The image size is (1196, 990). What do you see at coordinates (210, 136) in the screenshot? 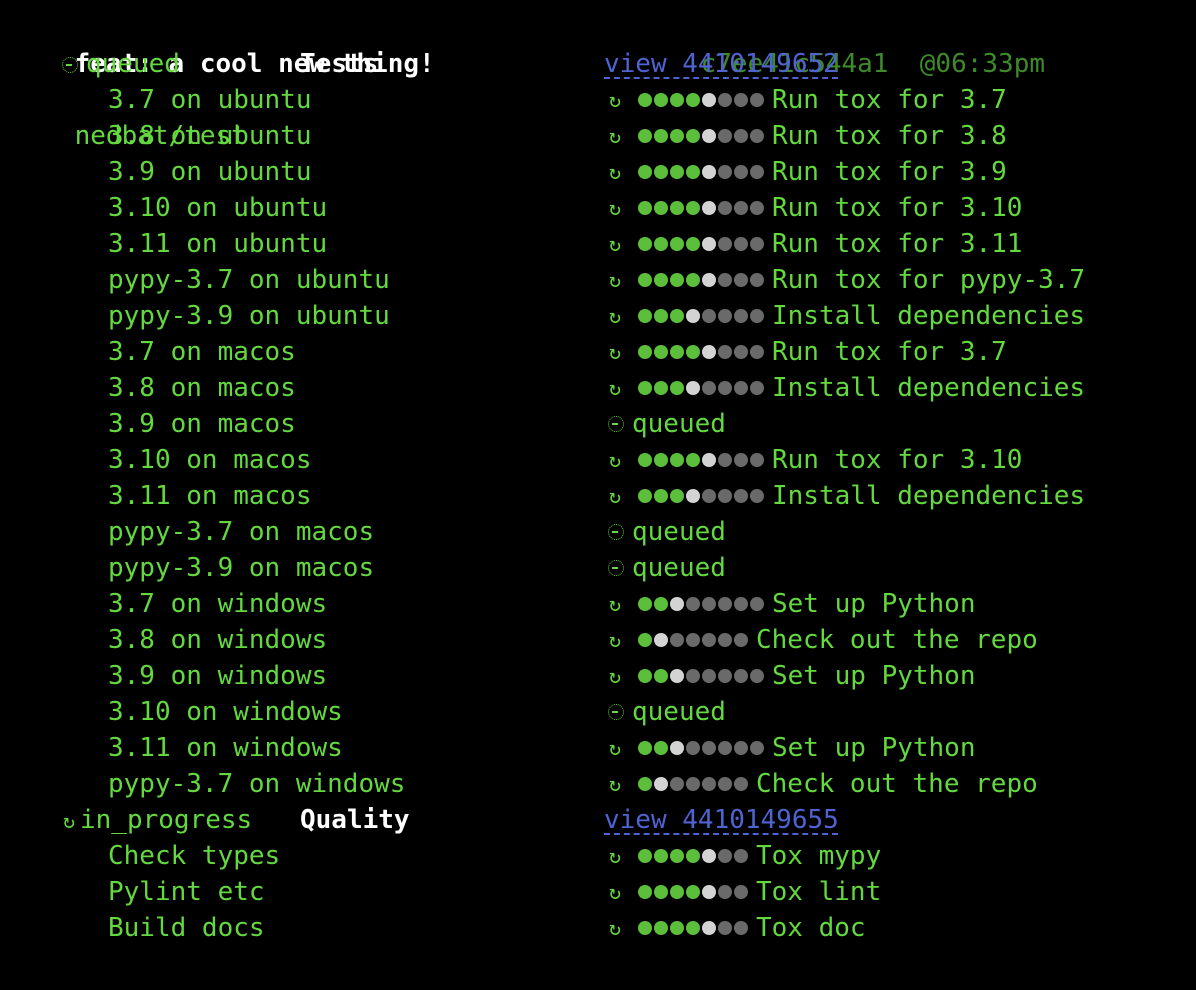
I see `job-name: 3.8 on ubuntu` at bounding box center [210, 136].